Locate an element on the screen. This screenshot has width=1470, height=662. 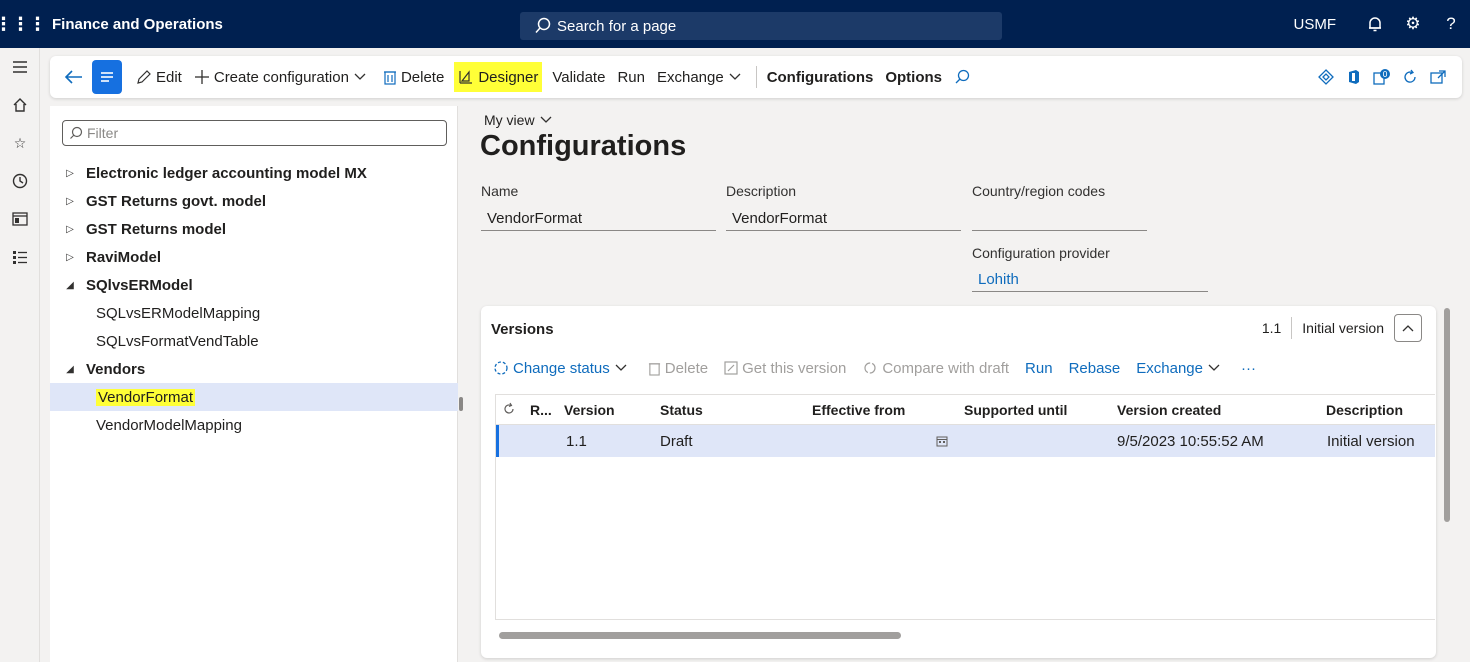
bell-icon is located at coordinates (1375, 24).